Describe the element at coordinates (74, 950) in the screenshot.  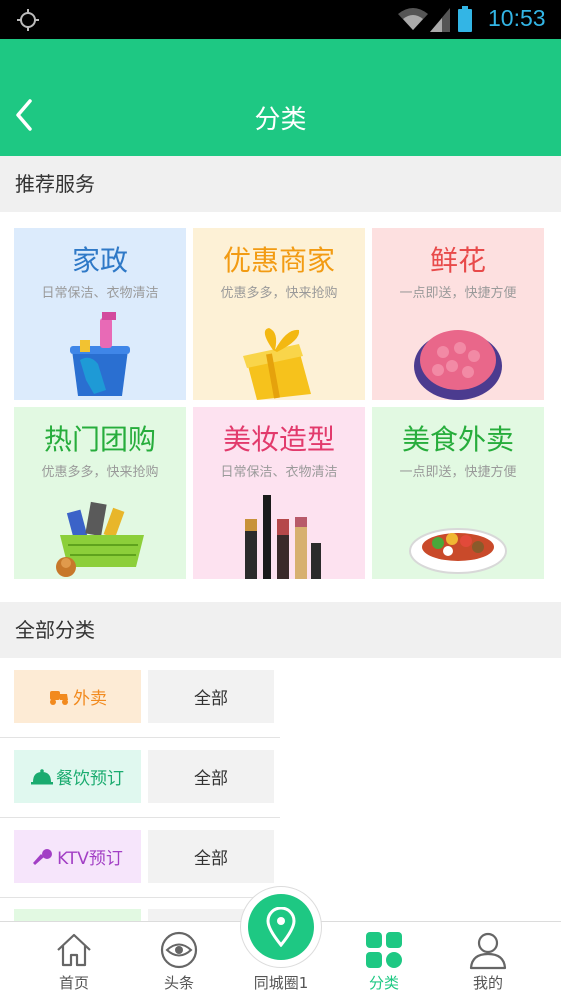
I see `home-icon` at that location.